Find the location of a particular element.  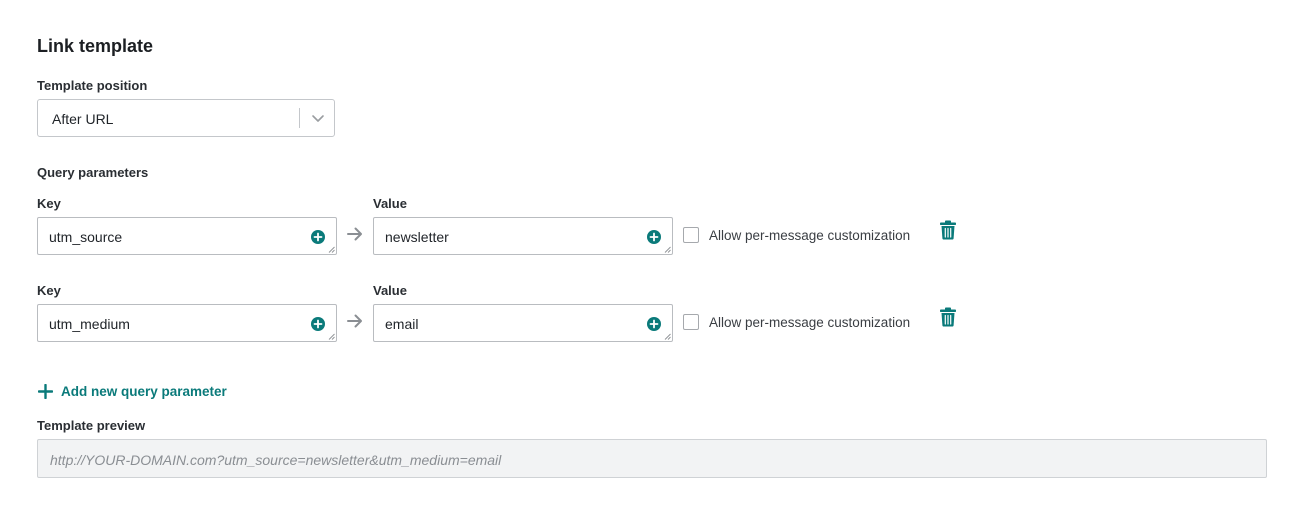

key-input: utm_source is located at coordinates (187, 236).